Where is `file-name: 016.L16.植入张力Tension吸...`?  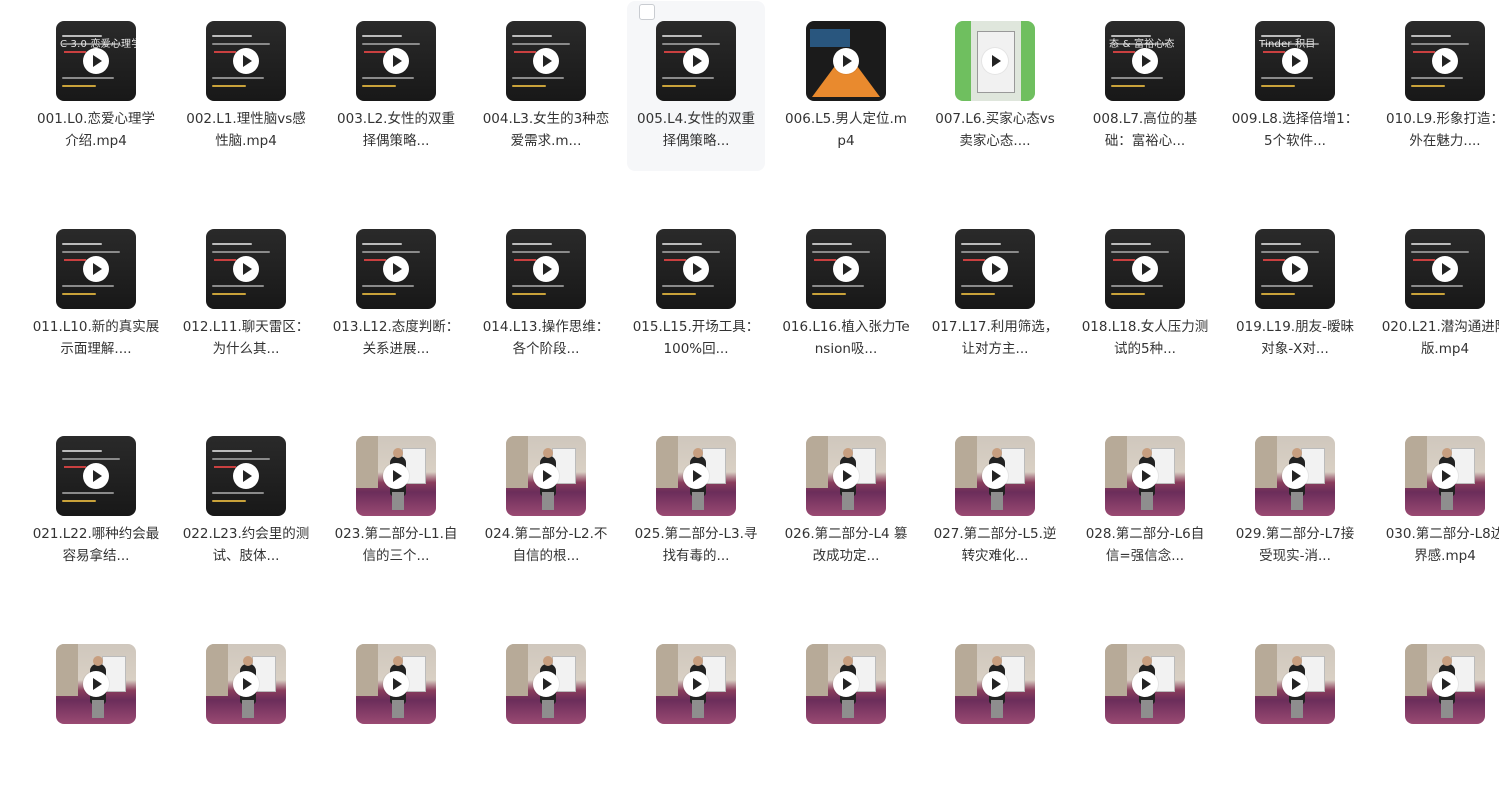
file-name: 016.L16.植入张力Tension吸... is located at coordinates (846, 338).